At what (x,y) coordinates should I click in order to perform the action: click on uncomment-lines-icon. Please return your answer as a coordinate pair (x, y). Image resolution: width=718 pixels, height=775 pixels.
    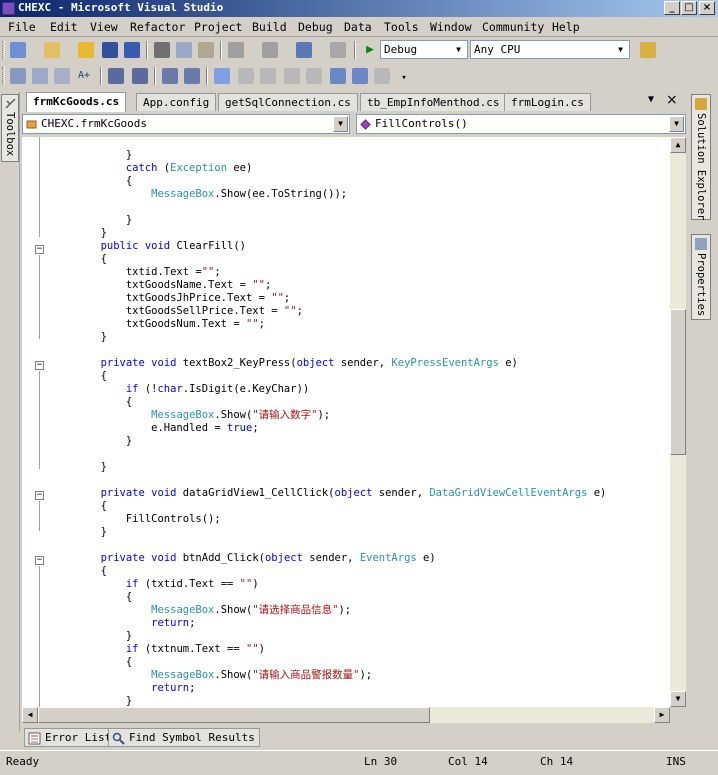
    Looking at the image, I should click on (192, 76).